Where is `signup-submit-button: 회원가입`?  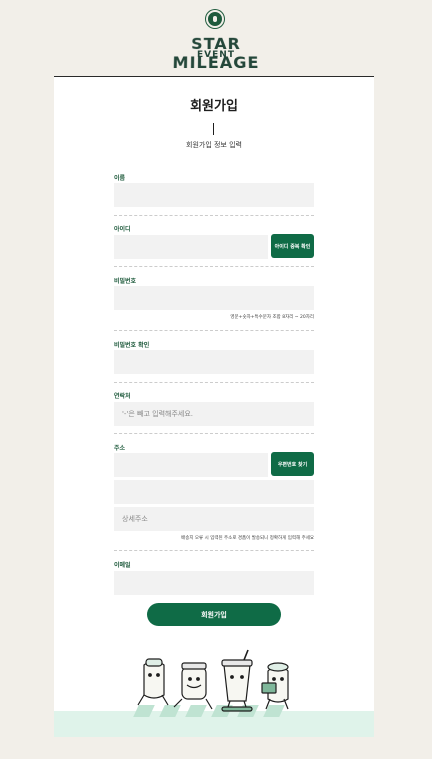
signup-submit-button: 회원가입 is located at coordinates (214, 614).